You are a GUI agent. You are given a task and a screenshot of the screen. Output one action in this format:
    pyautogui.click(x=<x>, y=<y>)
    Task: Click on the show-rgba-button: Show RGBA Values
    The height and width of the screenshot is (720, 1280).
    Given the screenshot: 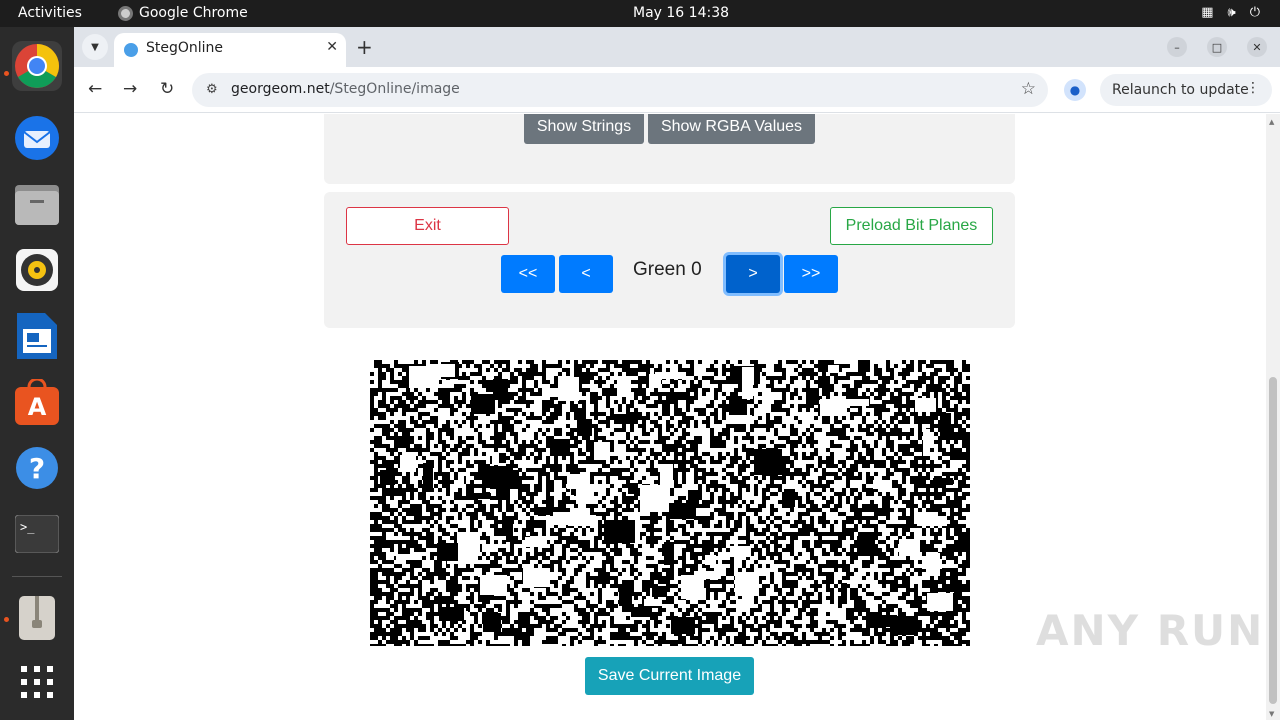 What is the action you would take?
    pyautogui.click(x=731, y=129)
    